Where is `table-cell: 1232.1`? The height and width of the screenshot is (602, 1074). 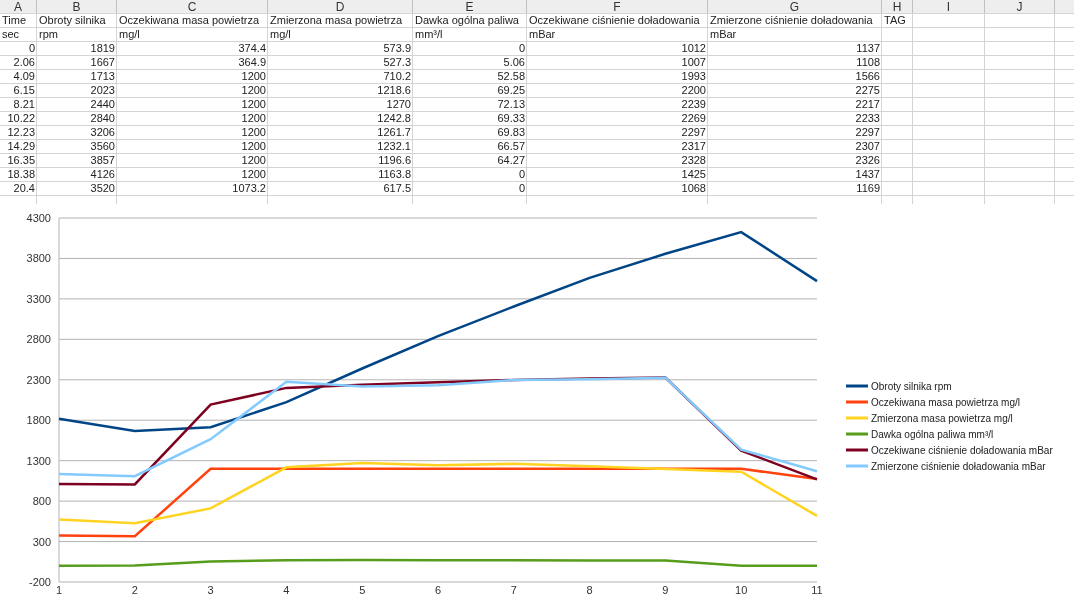
table-cell: 1232.1 is located at coordinates (394, 146).